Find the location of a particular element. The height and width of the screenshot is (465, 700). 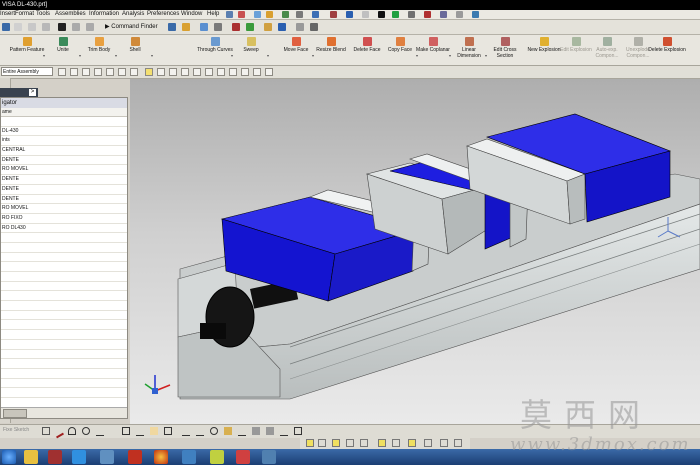

save-icon is located at coordinates (6, 27).